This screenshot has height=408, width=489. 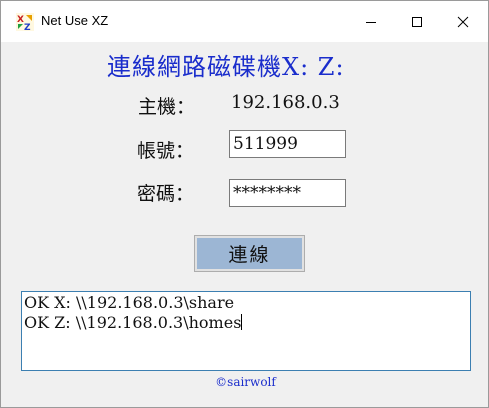 I want to click on account-label: 帳號：, so click(x=166, y=151).